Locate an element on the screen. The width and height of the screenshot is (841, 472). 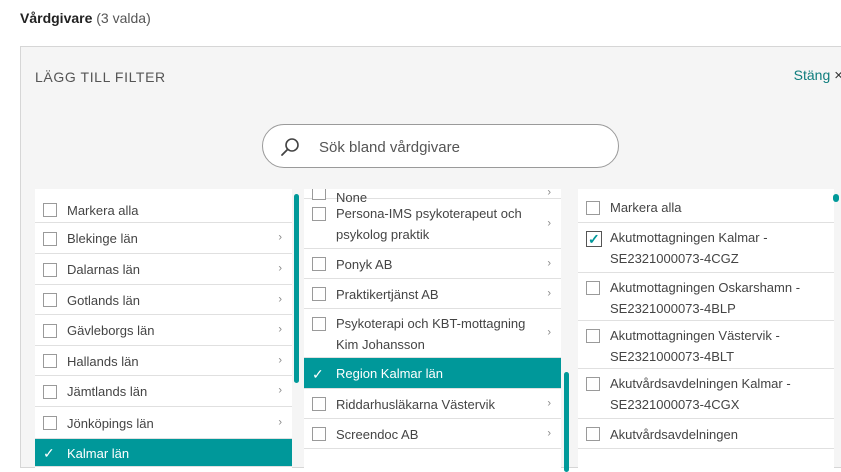
close-button: Stäng × is located at coordinates (817, 75).